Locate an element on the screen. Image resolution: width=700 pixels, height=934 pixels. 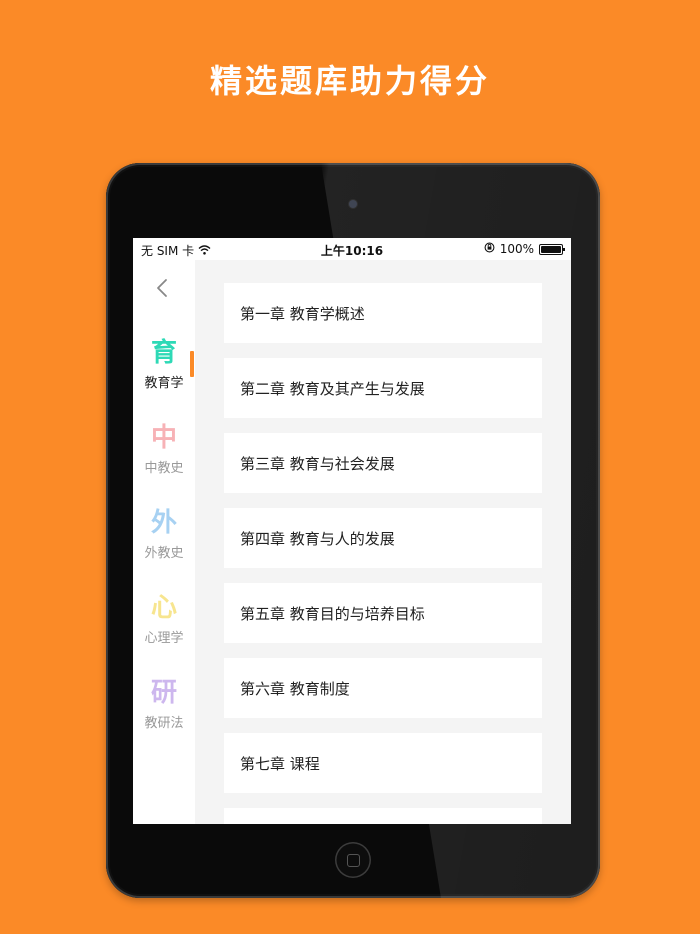
category-glyph: 研 is located at coordinates (163, 693).